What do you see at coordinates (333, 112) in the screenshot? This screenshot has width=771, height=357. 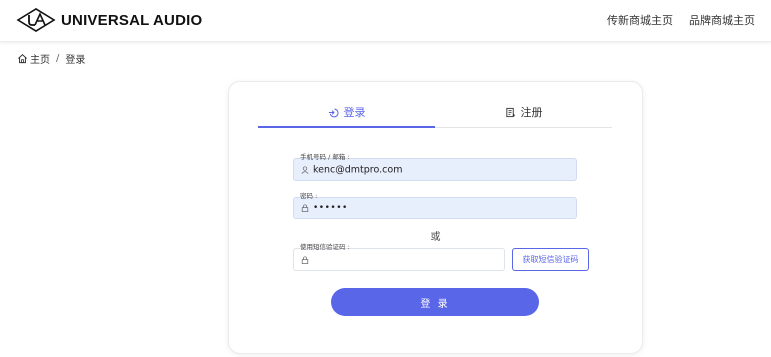 I see `login-icon` at bounding box center [333, 112].